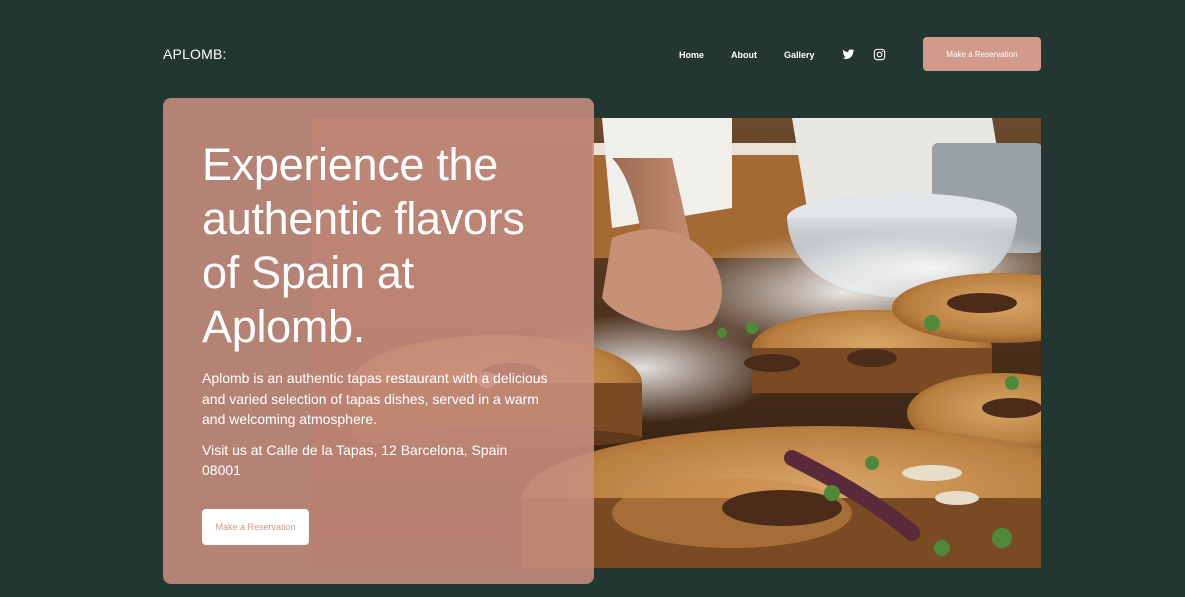 The width and height of the screenshot is (1185, 597). What do you see at coordinates (982, 54) in the screenshot?
I see `make-reservation-button: Make a Reservation` at bounding box center [982, 54].